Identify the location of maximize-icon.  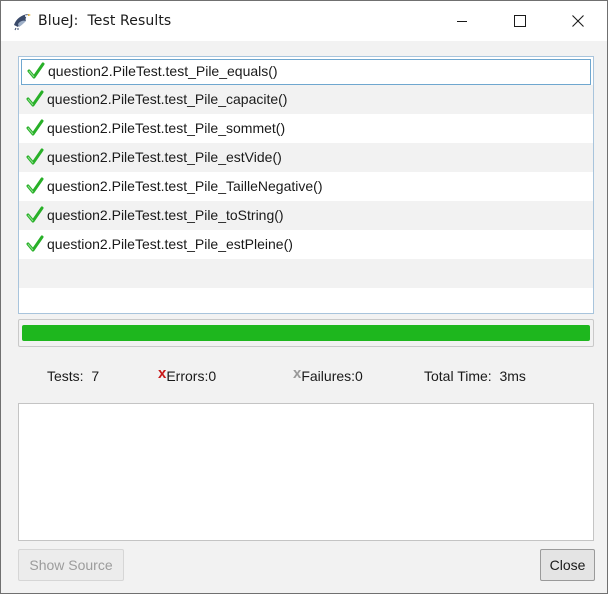
(520, 21).